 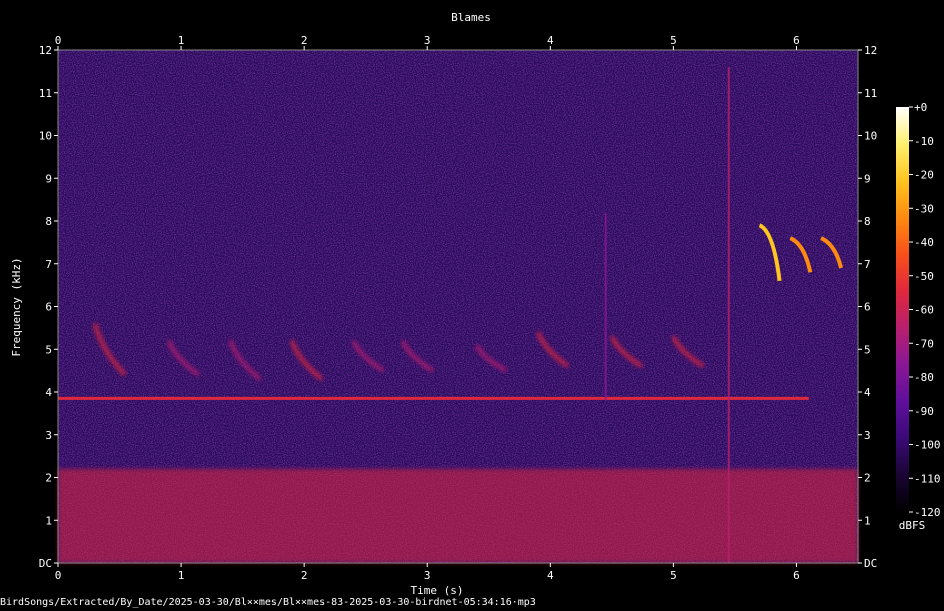 What do you see at coordinates (48, 264) in the screenshot?
I see `y-tick-label-left: 7` at bounding box center [48, 264].